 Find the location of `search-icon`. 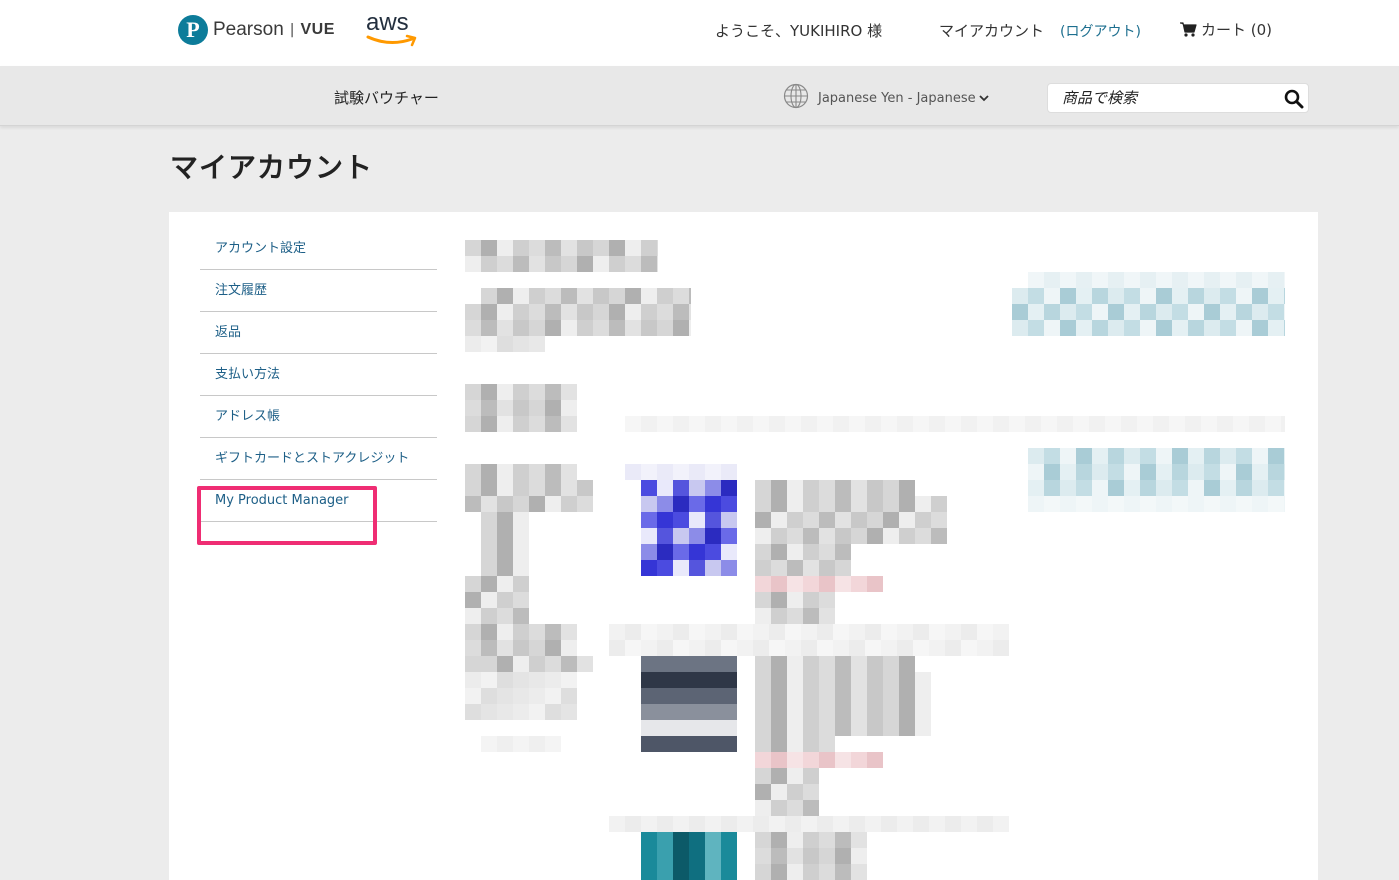

search-icon is located at coordinates (1294, 99).